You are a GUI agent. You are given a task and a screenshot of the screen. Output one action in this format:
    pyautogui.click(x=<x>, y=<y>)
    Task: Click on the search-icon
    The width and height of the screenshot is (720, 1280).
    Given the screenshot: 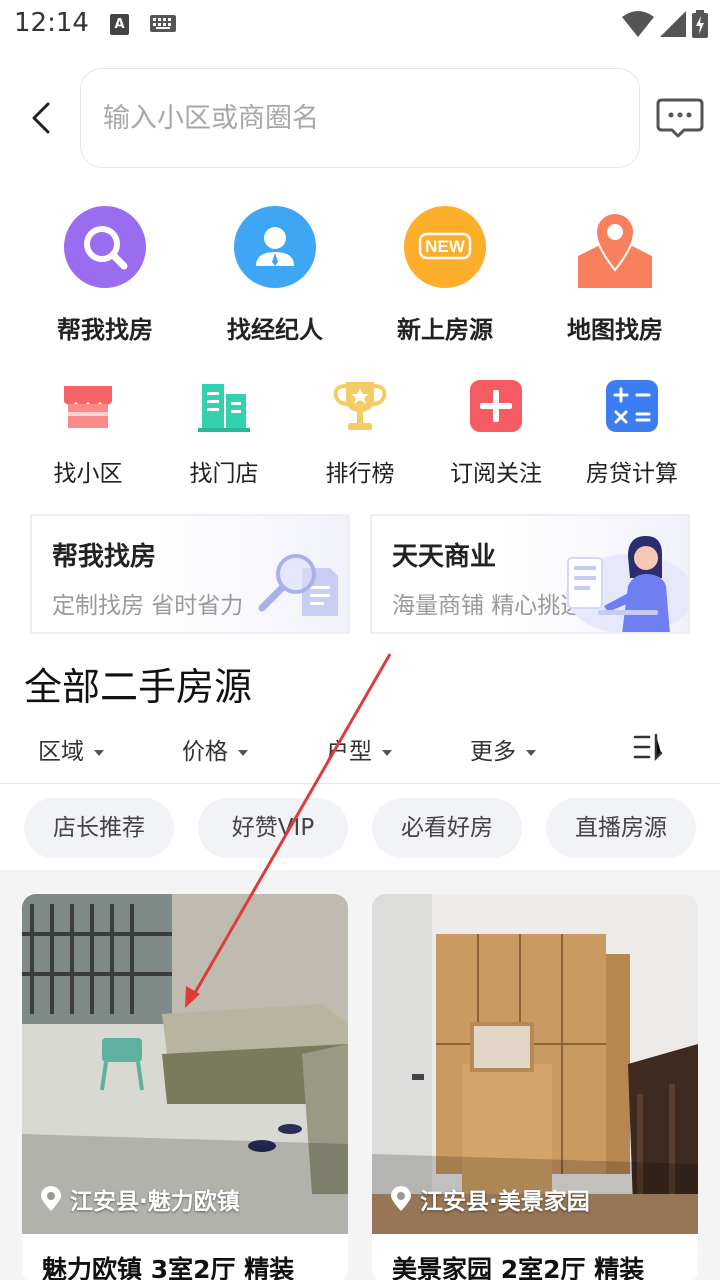 What is the action you would take?
    pyautogui.click(x=105, y=247)
    